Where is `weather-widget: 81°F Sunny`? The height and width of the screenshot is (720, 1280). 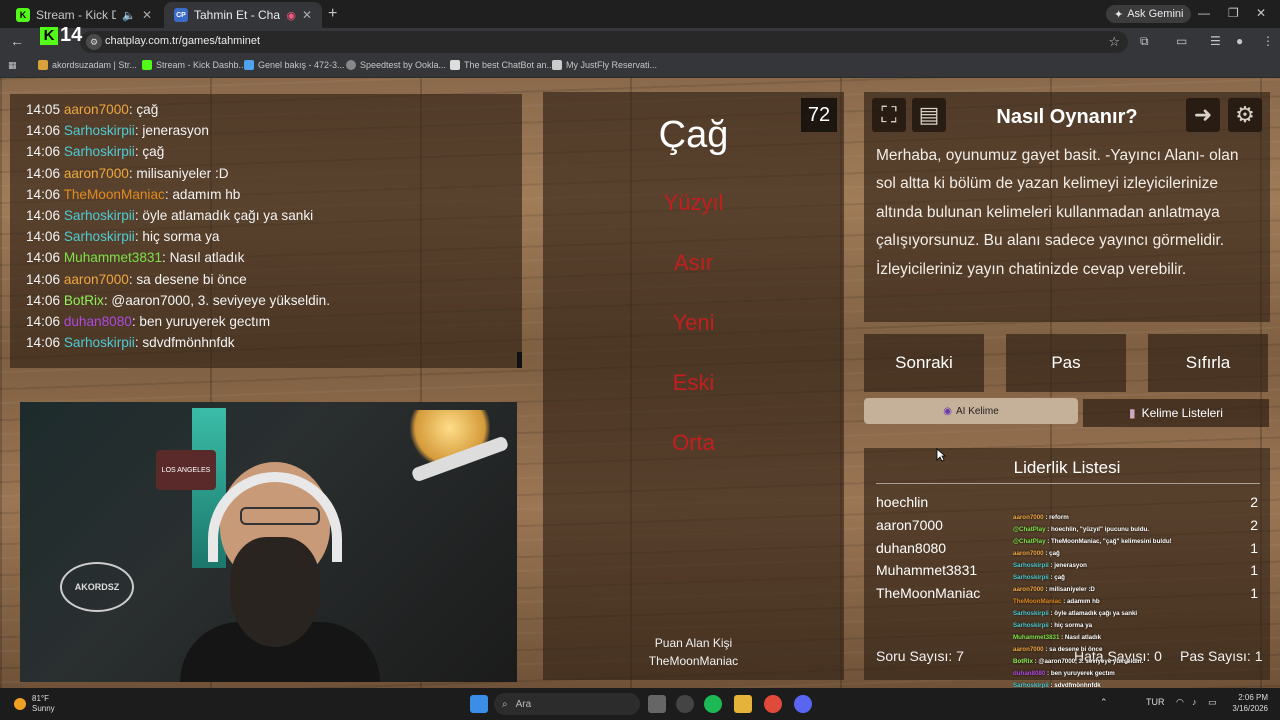
weather-widget: 81°F Sunny is located at coordinates (34, 704).